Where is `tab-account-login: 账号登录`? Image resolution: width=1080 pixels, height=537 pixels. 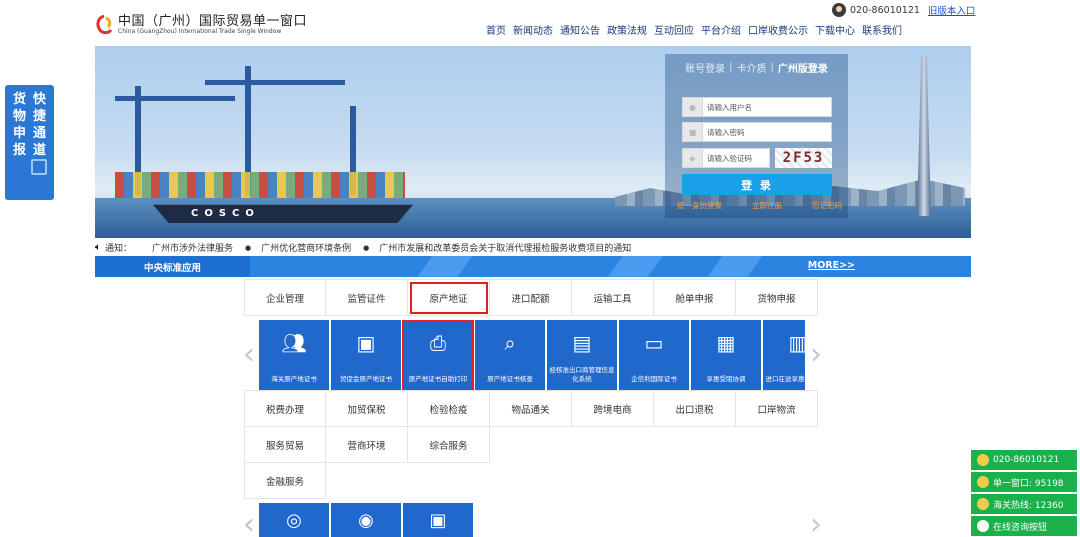
tab-account-login: 账号登录 is located at coordinates (705, 67).